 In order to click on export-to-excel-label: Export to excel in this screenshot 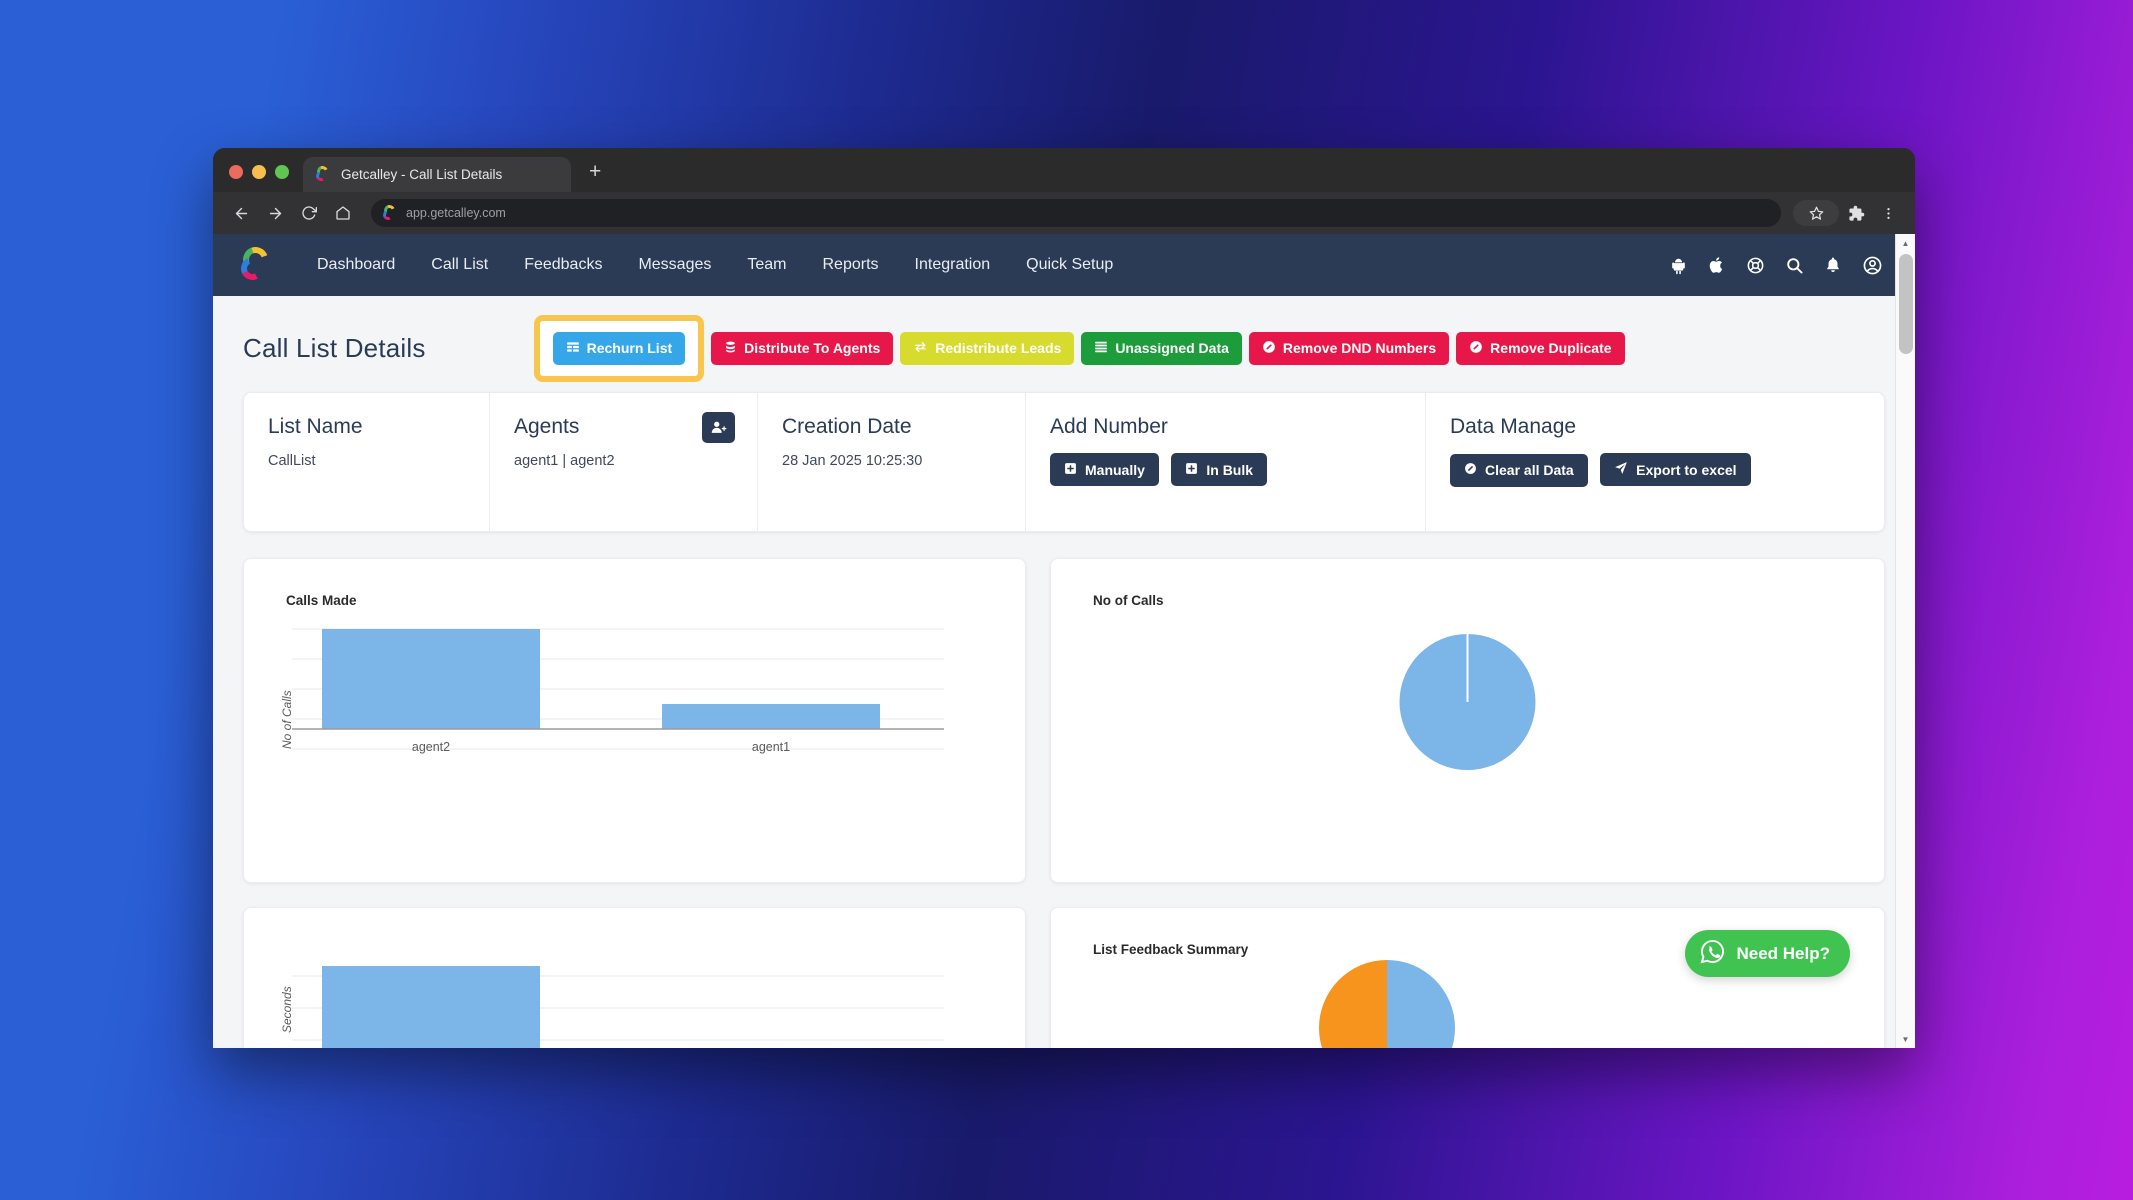, I will do `click(1686, 469)`.